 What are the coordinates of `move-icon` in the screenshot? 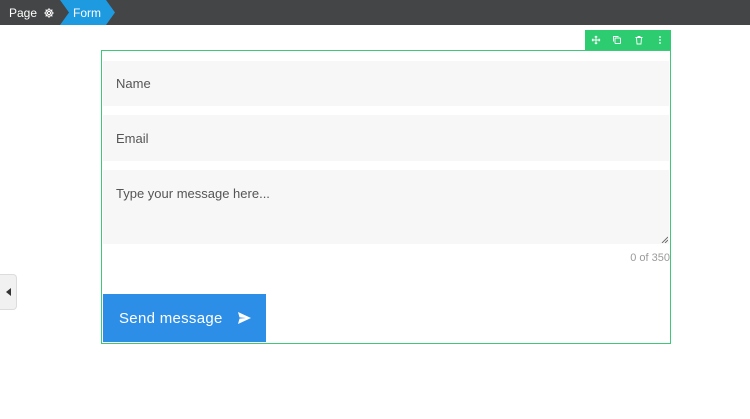 It's located at (596, 40).